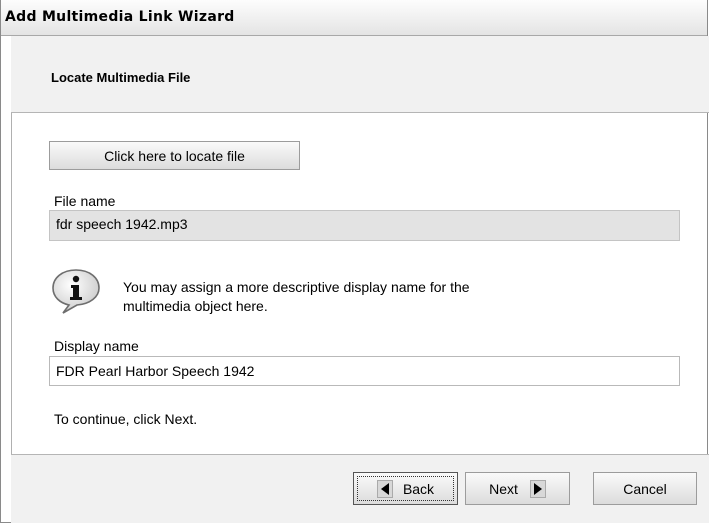  What do you see at coordinates (503, 488) in the screenshot?
I see `next-button-label: Next` at bounding box center [503, 488].